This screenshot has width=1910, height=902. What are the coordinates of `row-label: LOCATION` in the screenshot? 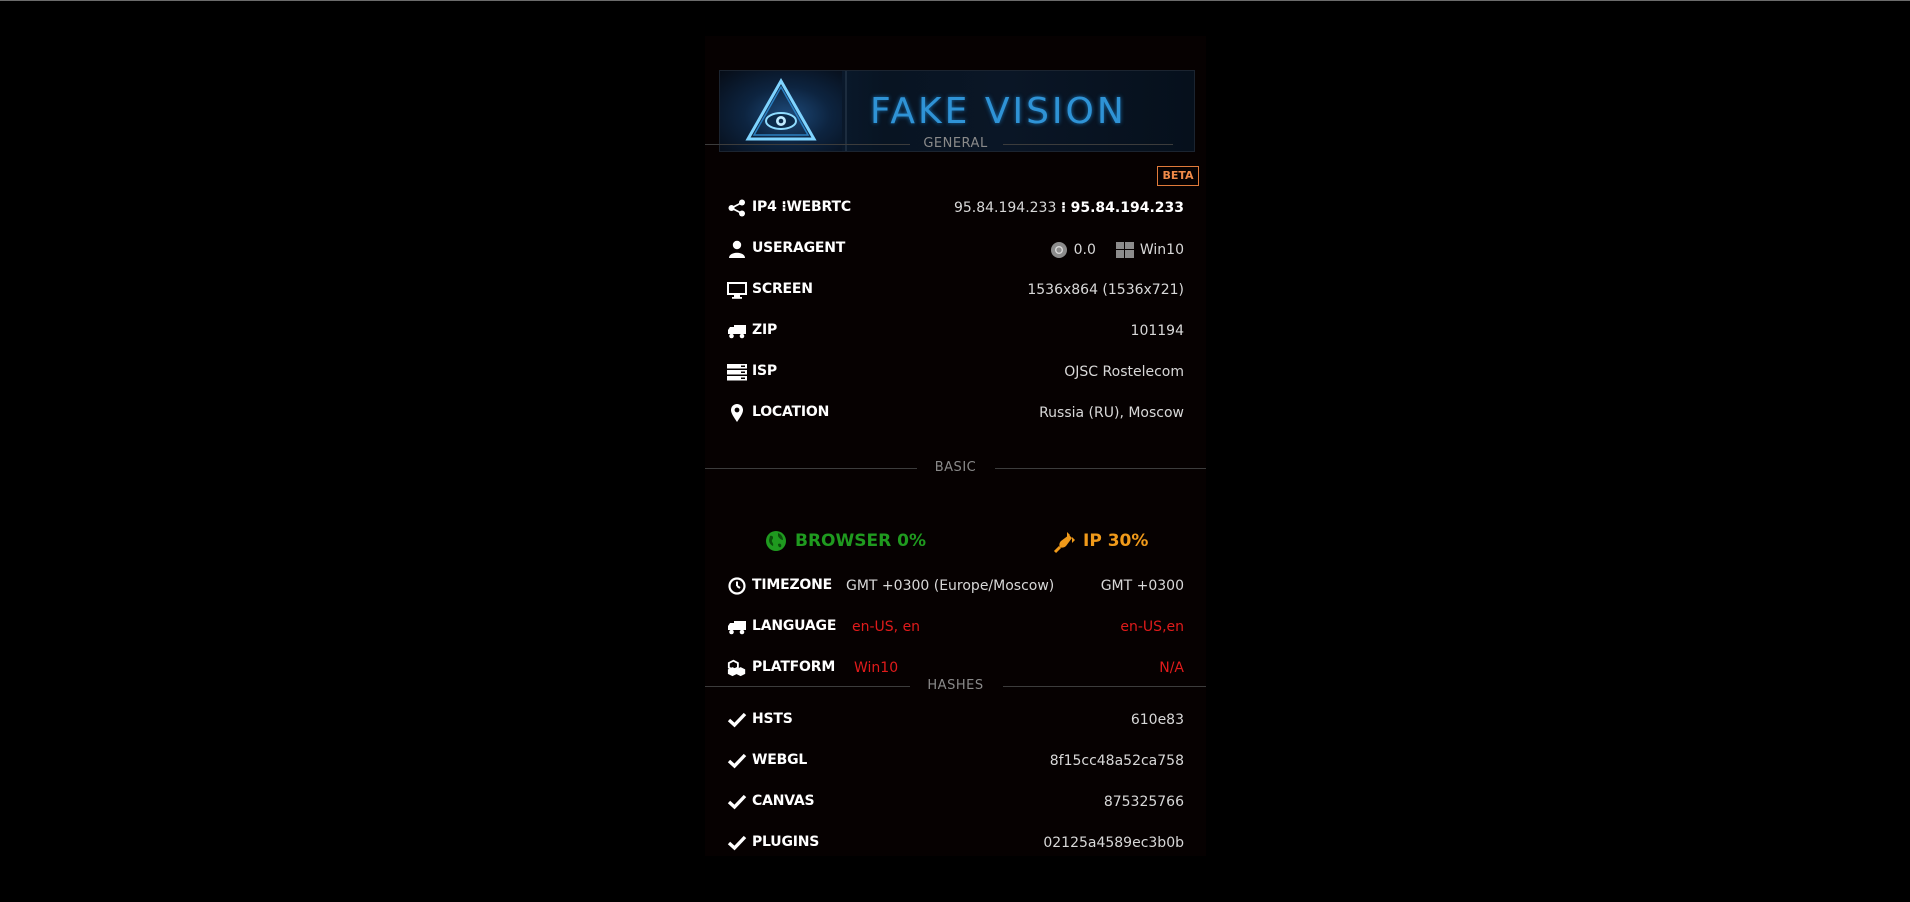 It's located at (791, 412).